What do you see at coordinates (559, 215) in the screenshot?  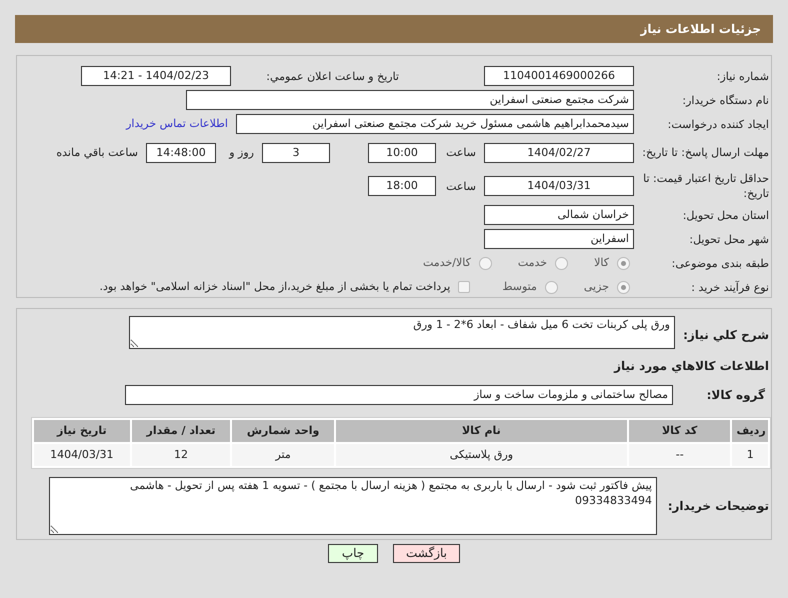 I see `text-field: خراسان شمالی` at bounding box center [559, 215].